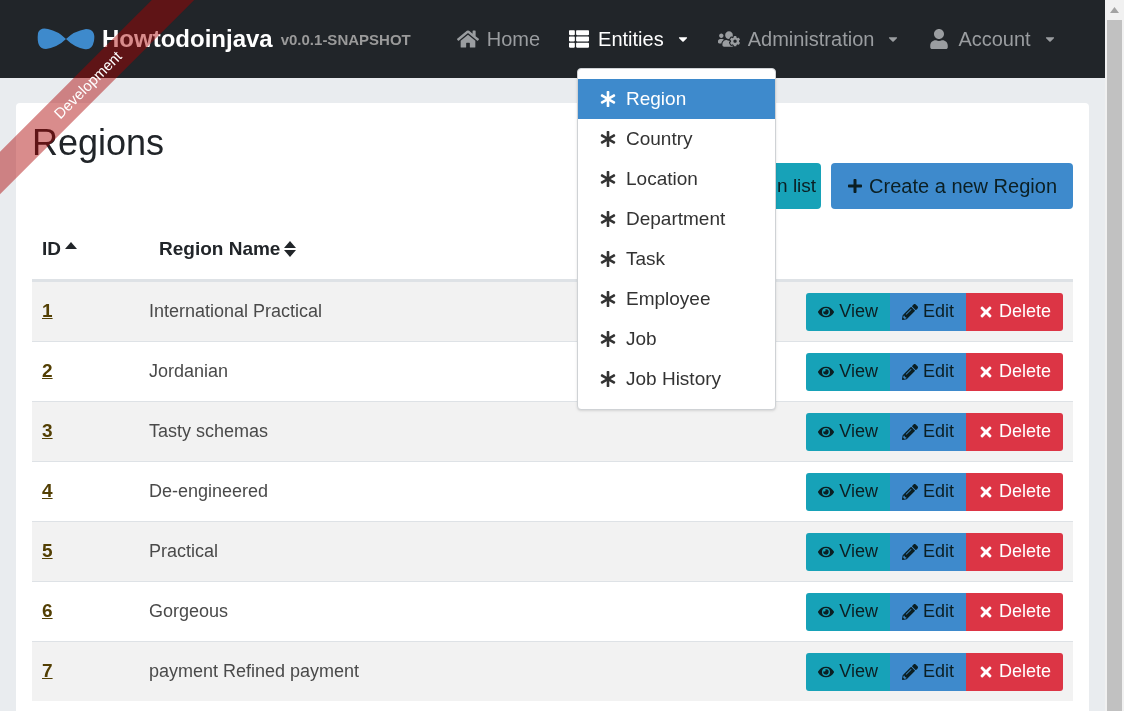 This screenshot has width=1124, height=711. I want to click on id-link: 3, so click(47, 431).